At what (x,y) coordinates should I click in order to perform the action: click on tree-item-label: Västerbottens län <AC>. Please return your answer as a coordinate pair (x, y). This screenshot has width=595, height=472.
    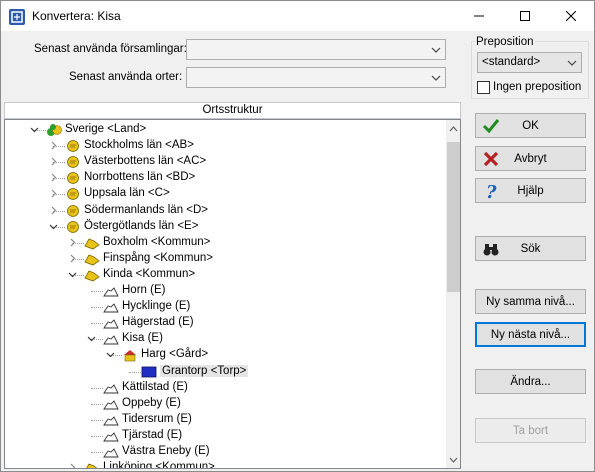
    Looking at the image, I should click on (145, 161).